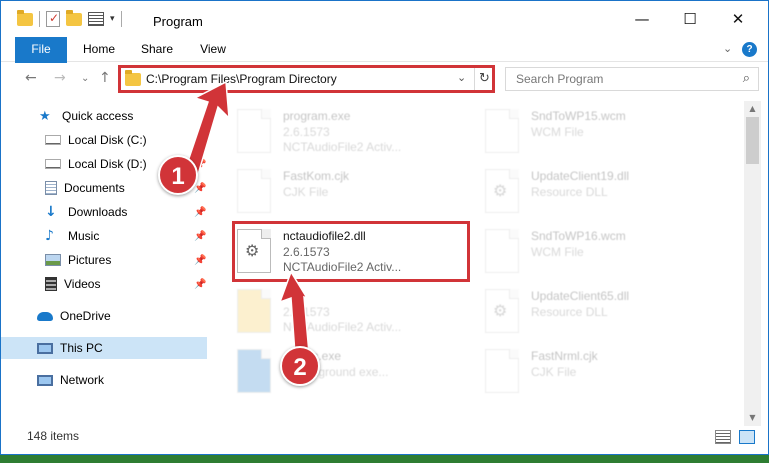 Image resolution: width=769 pixels, height=463 pixels. What do you see at coordinates (99, 49) in the screenshot?
I see `tab-home: Home` at bounding box center [99, 49].